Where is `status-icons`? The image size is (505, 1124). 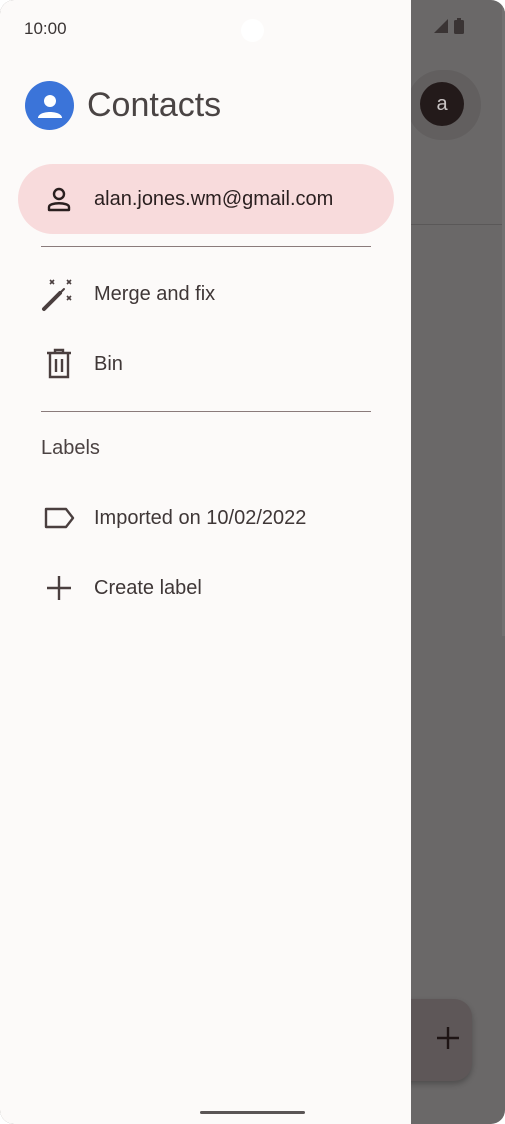
status-icons is located at coordinates (449, 28).